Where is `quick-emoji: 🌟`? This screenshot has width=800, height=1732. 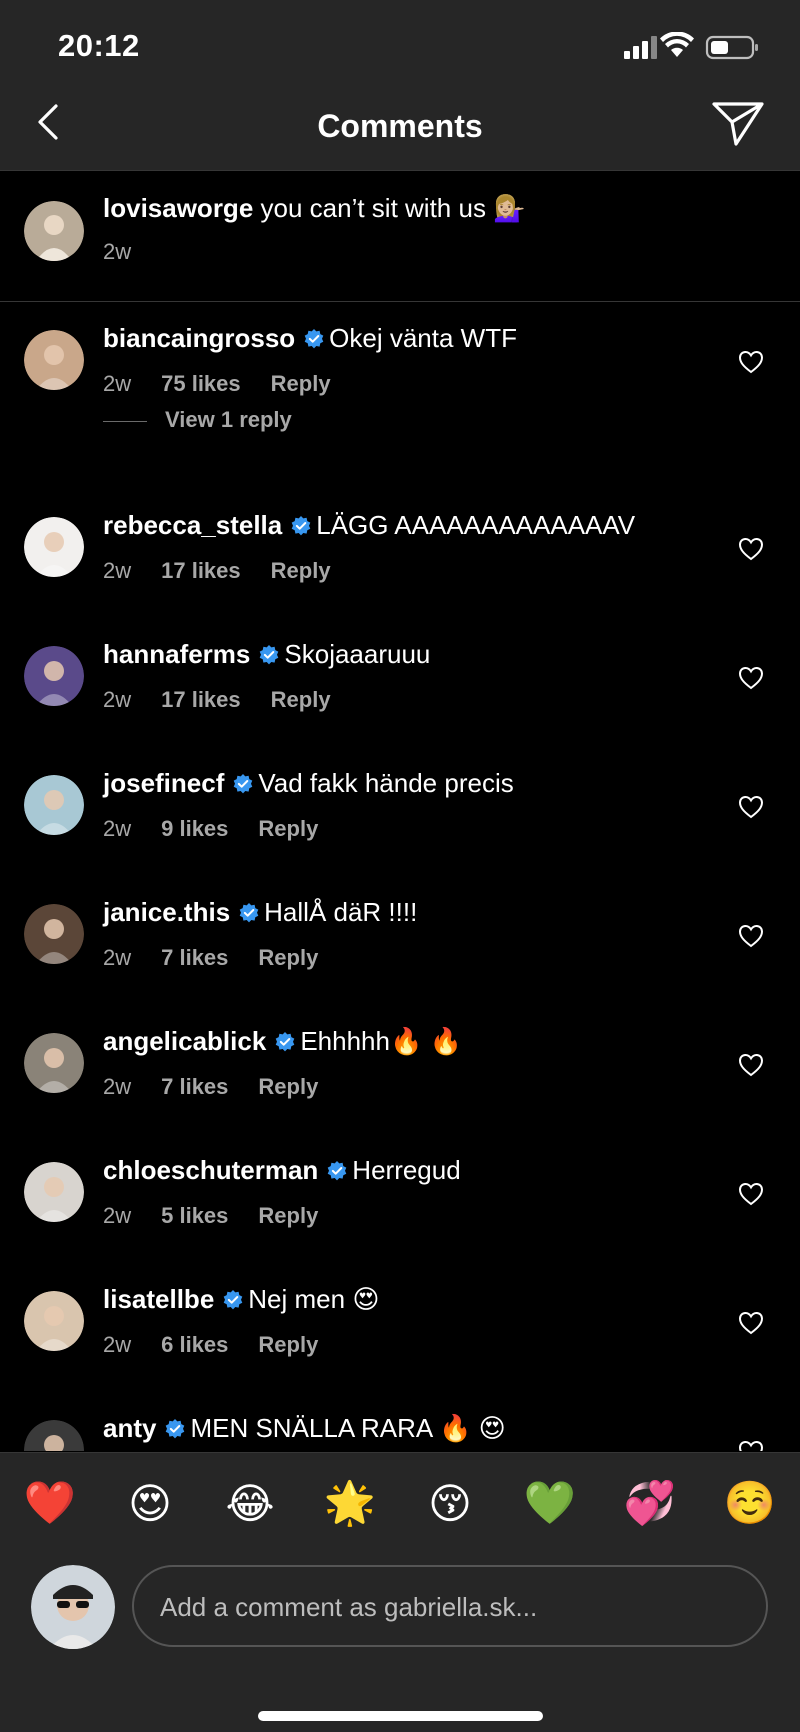 quick-emoji: 🌟 is located at coordinates (350, 1503).